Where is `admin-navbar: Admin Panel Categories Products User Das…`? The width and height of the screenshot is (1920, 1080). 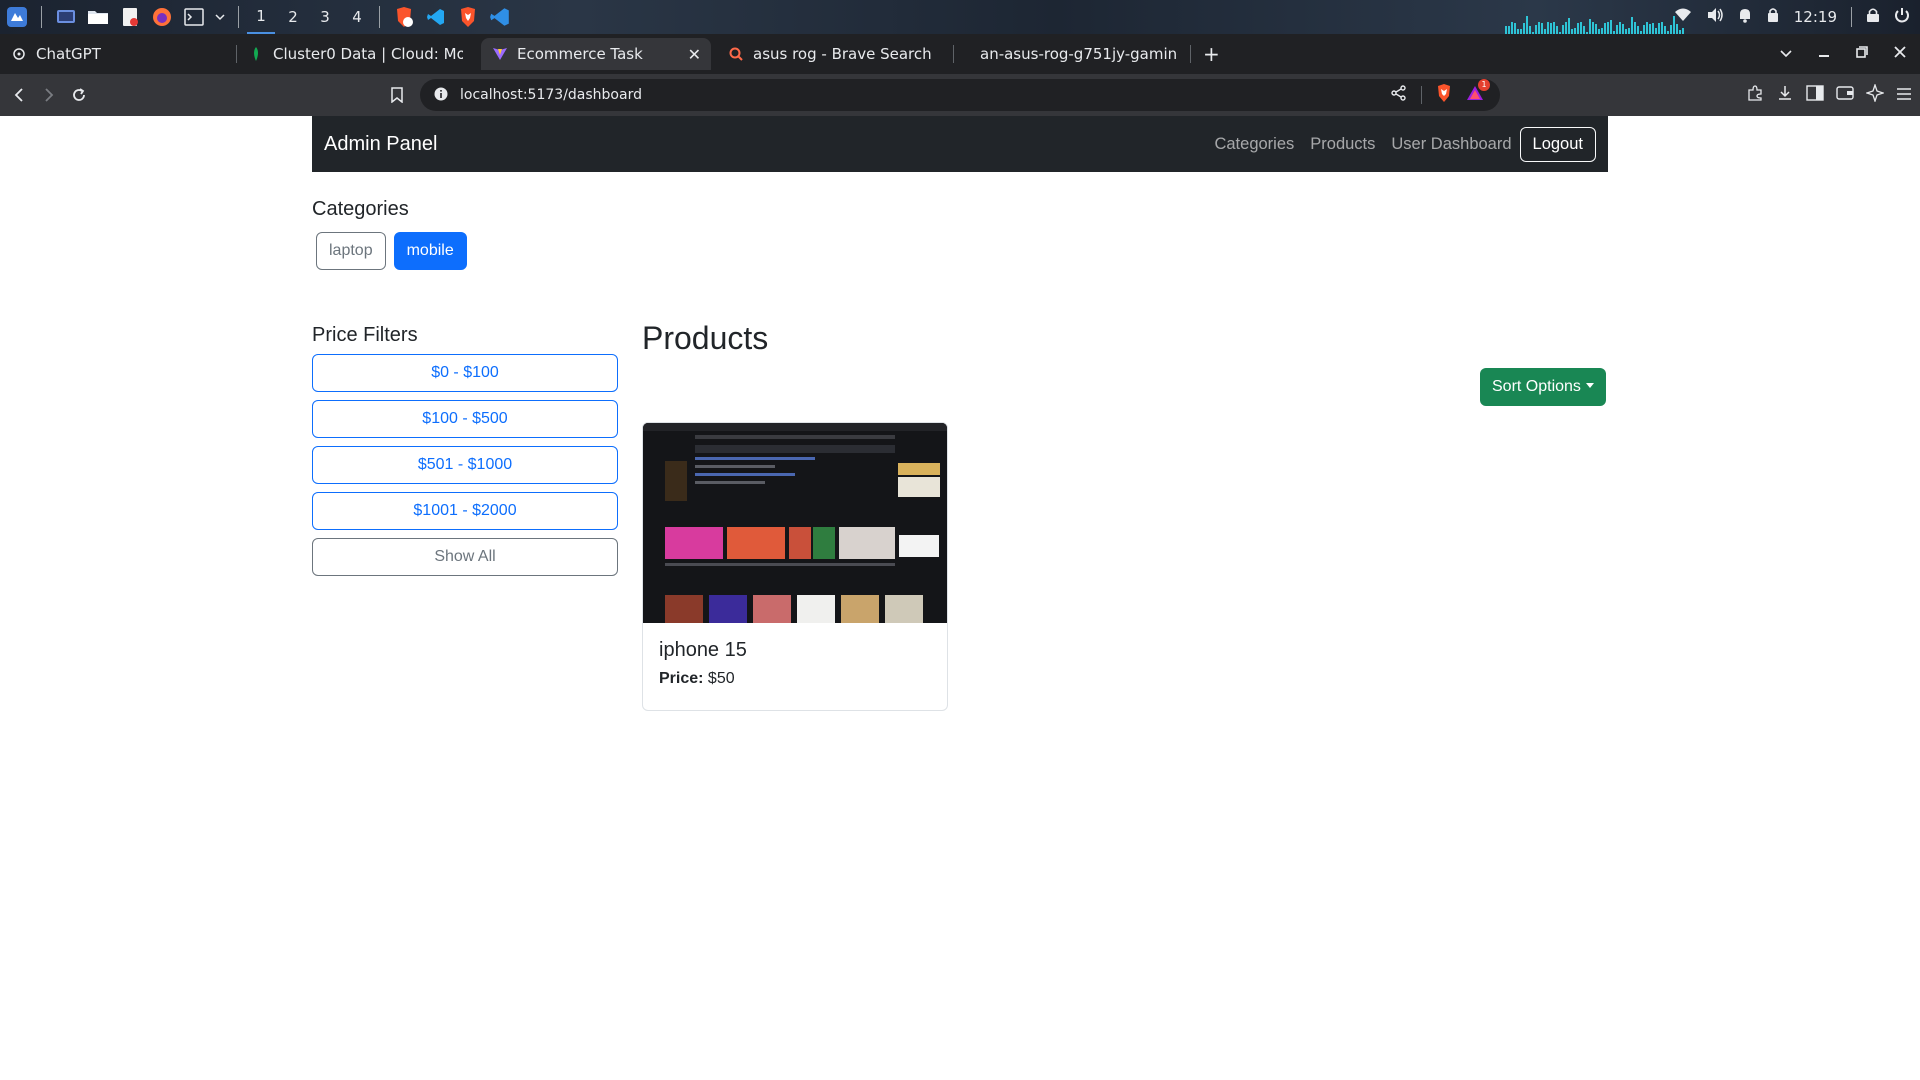
admin-navbar: Admin Panel Categories Products User Das… is located at coordinates (960, 144).